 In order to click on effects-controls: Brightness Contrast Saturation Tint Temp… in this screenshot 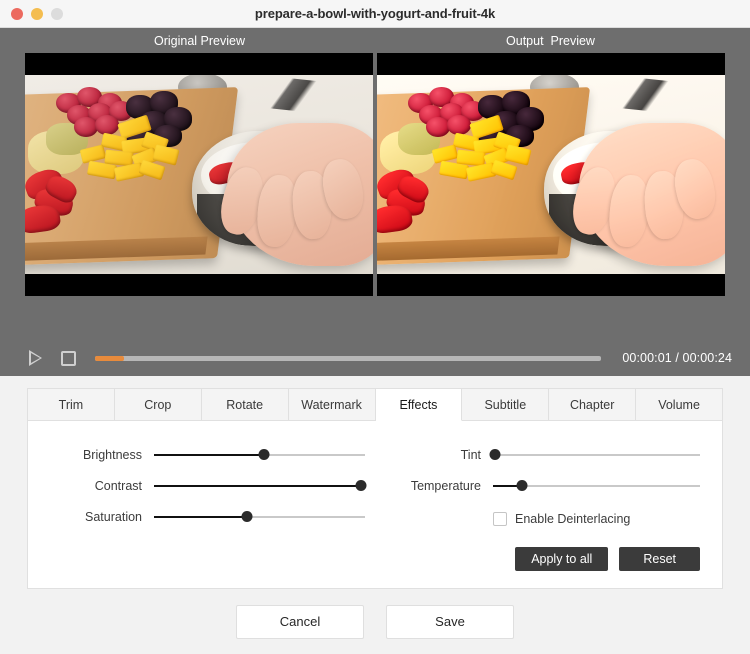, I will do `click(375, 486)`.